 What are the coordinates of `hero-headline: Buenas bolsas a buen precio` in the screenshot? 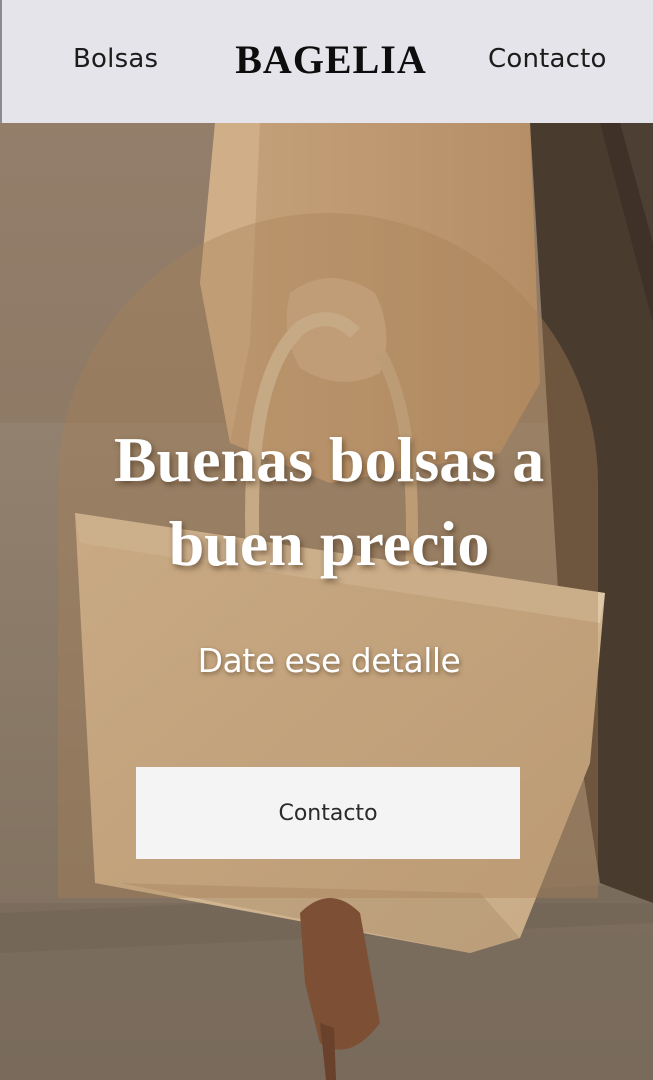 It's located at (329, 501).